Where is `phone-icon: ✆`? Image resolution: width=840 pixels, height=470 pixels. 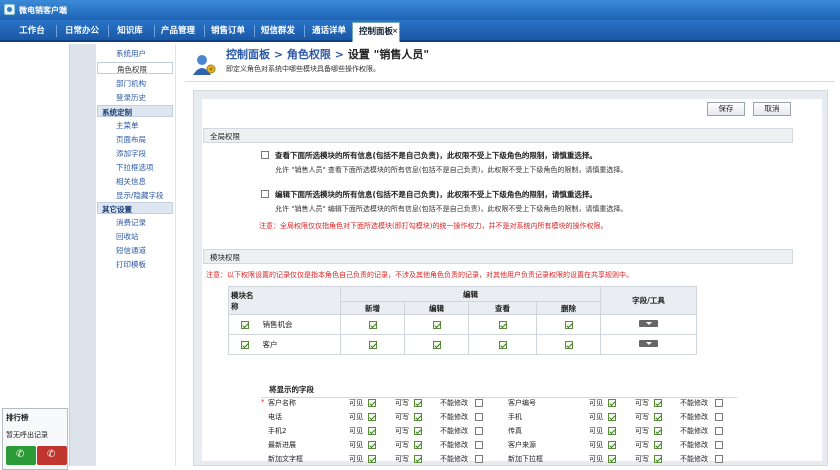
phone-icon: ✆ is located at coordinates (20, 454).